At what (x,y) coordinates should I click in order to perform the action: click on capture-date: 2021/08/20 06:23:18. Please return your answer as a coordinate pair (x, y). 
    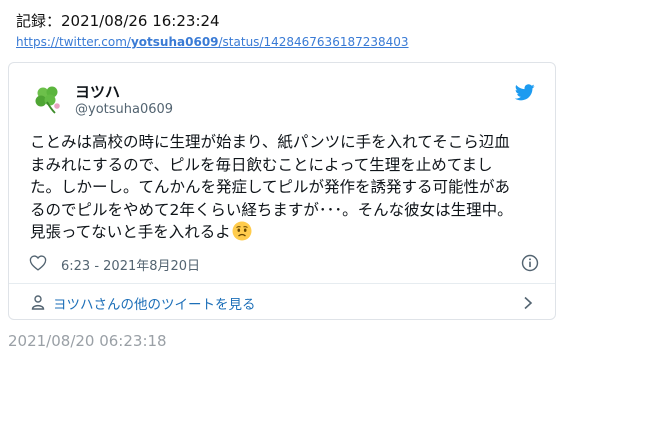
    Looking at the image, I should click on (87, 341).